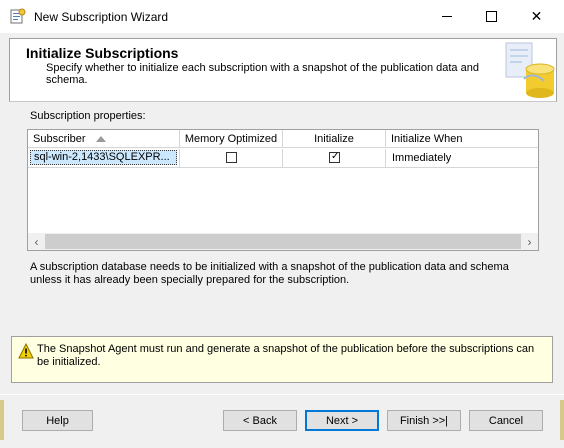  What do you see at coordinates (36, 241) in the screenshot?
I see `scroll-left-icon: ‹` at bounding box center [36, 241].